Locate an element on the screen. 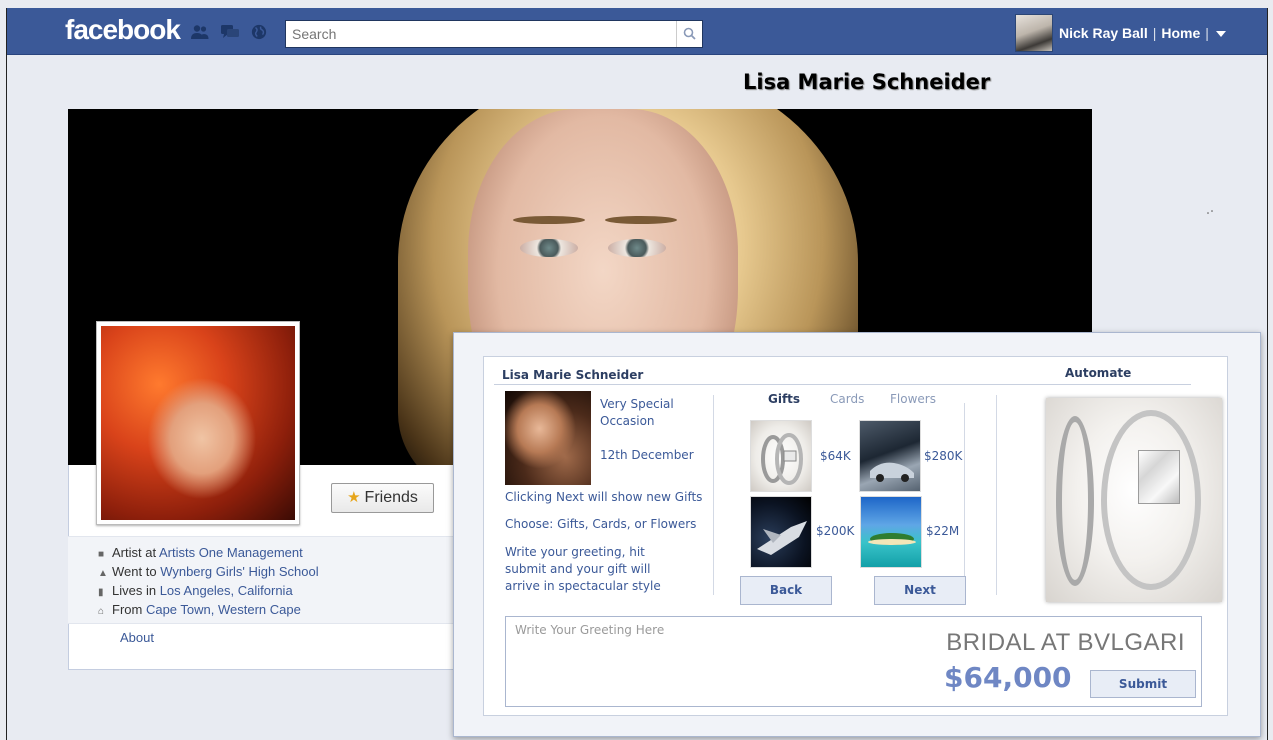  brand-caption: BRIDAL AT BVLGARI is located at coordinates (1065, 642).